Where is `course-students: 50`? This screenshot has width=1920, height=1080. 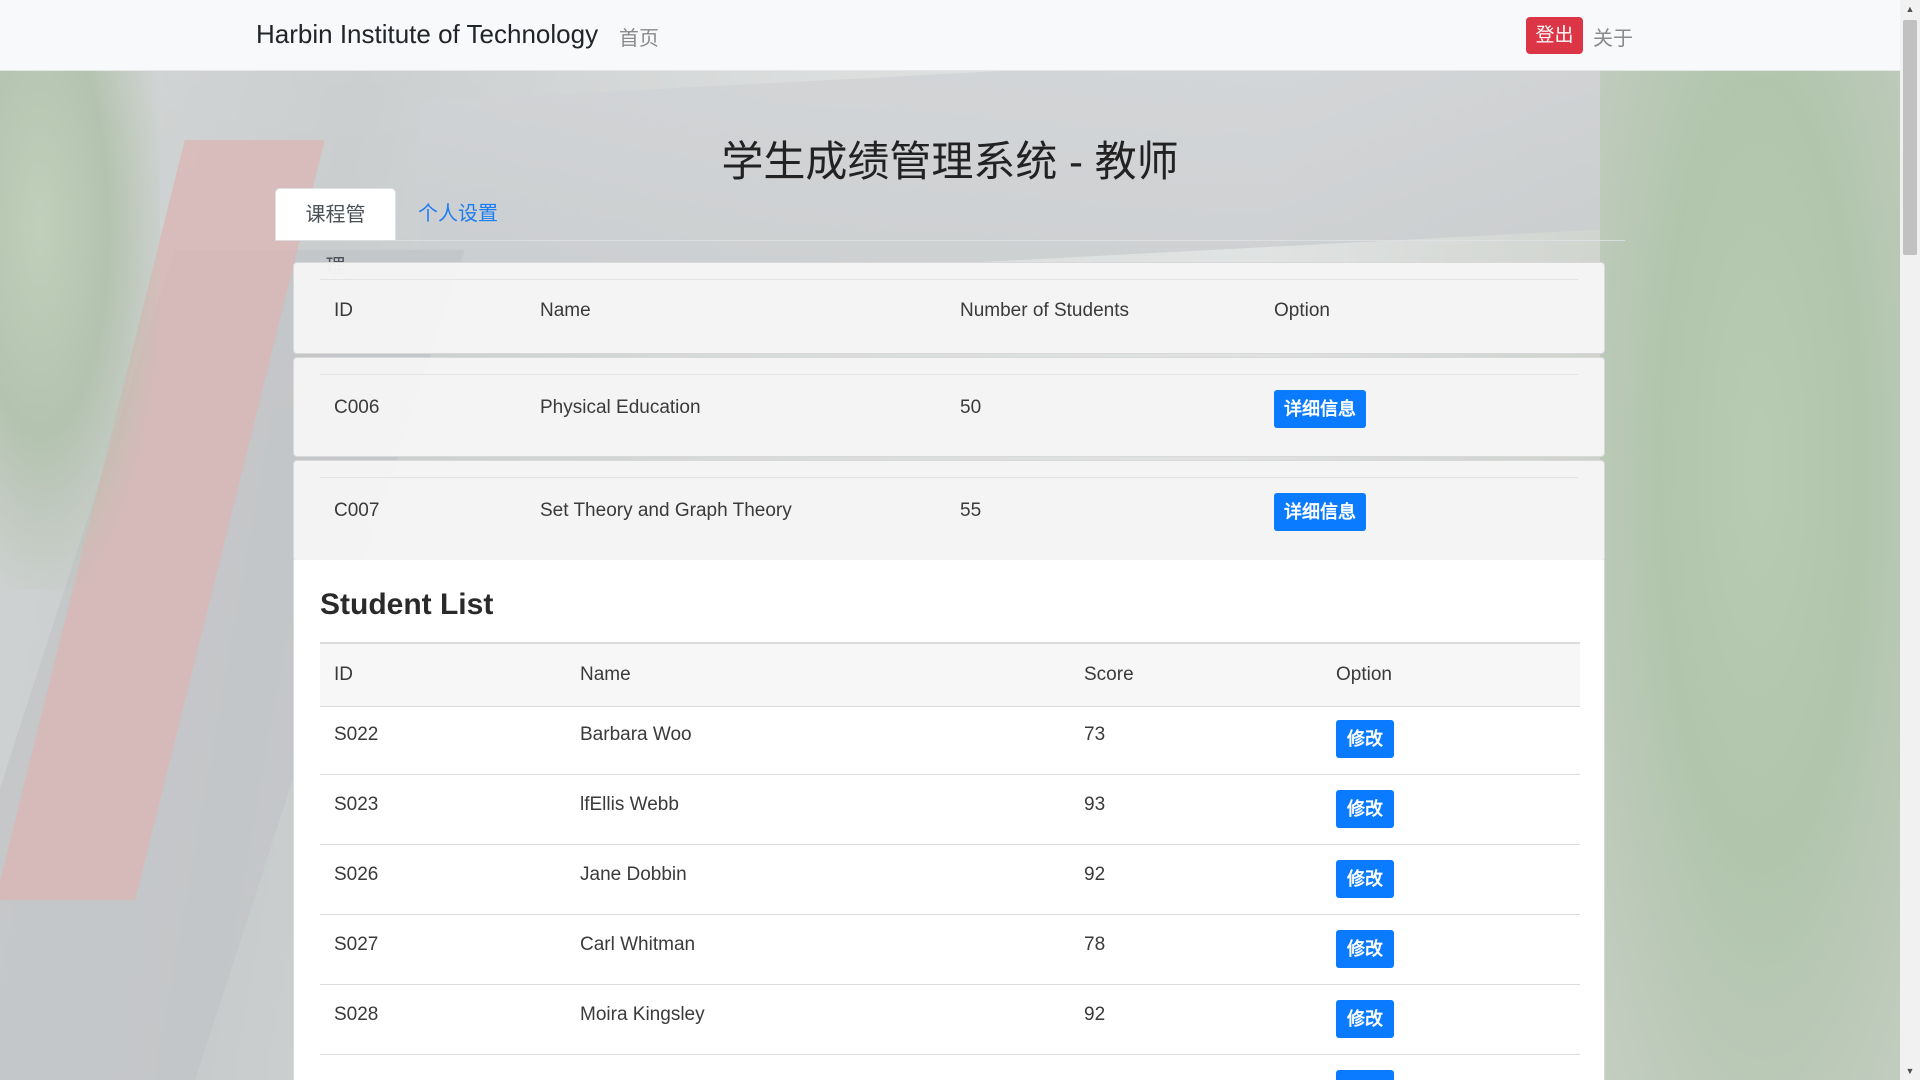
course-students: 50 is located at coordinates (971, 407).